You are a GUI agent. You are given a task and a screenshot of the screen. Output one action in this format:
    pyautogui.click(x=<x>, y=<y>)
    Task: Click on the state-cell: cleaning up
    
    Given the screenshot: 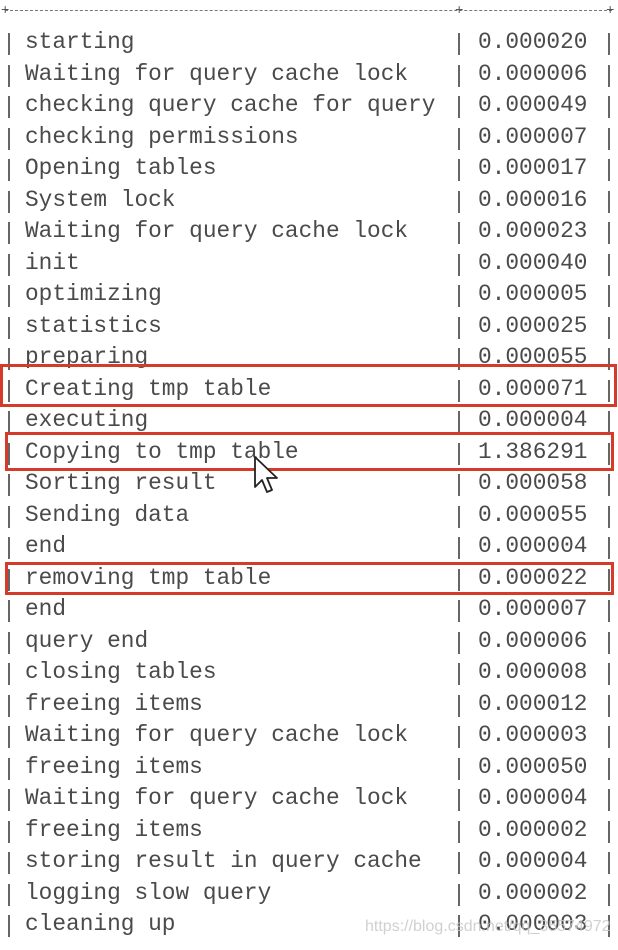 What is the action you would take?
    pyautogui.click(x=100, y=924)
    